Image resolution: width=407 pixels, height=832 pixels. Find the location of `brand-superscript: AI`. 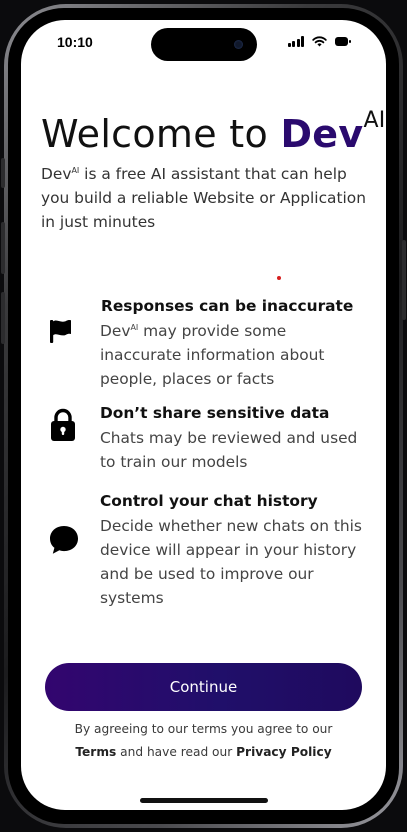

brand-superscript: AI is located at coordinates (374, 120).